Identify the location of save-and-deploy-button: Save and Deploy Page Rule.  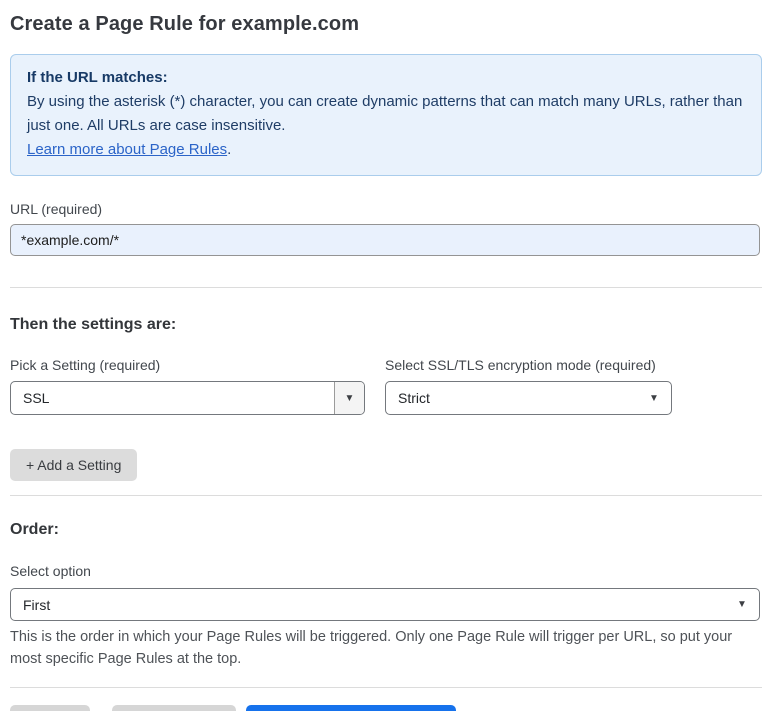
(351, 708).